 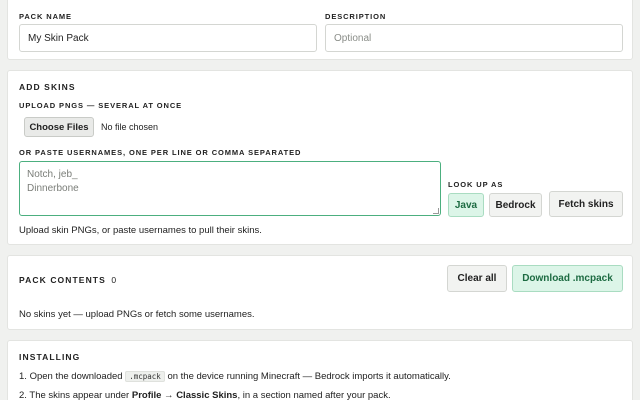 What do you see at coordinates (114, 280) in the screenshot?
I see `pack-contents-count: 0` at bounding box center [114, 280].